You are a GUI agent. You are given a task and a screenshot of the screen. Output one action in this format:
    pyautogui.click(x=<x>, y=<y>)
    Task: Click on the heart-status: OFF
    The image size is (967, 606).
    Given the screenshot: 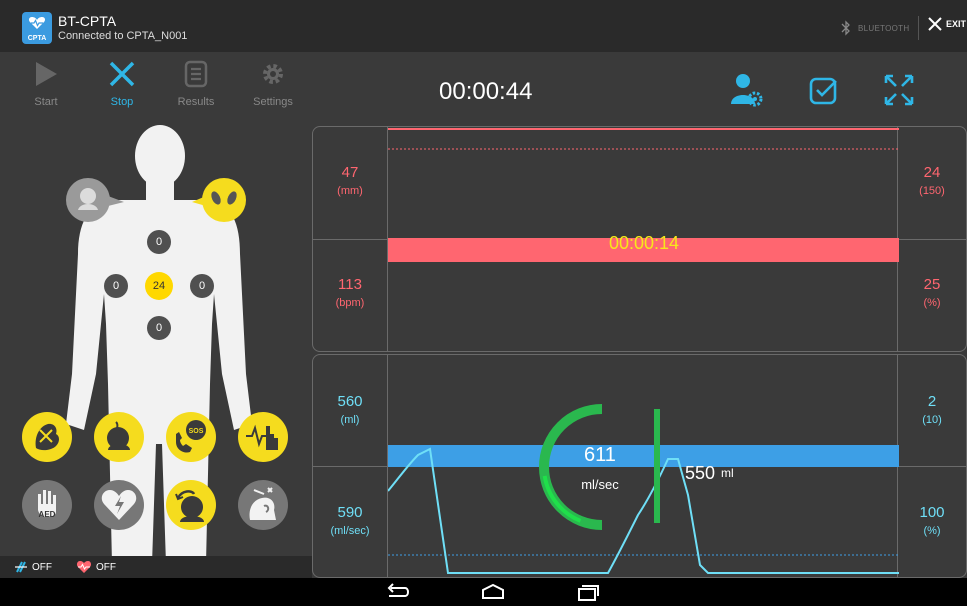 What is the action you would take?
    pyautogui.click(x=96, y=567)
    